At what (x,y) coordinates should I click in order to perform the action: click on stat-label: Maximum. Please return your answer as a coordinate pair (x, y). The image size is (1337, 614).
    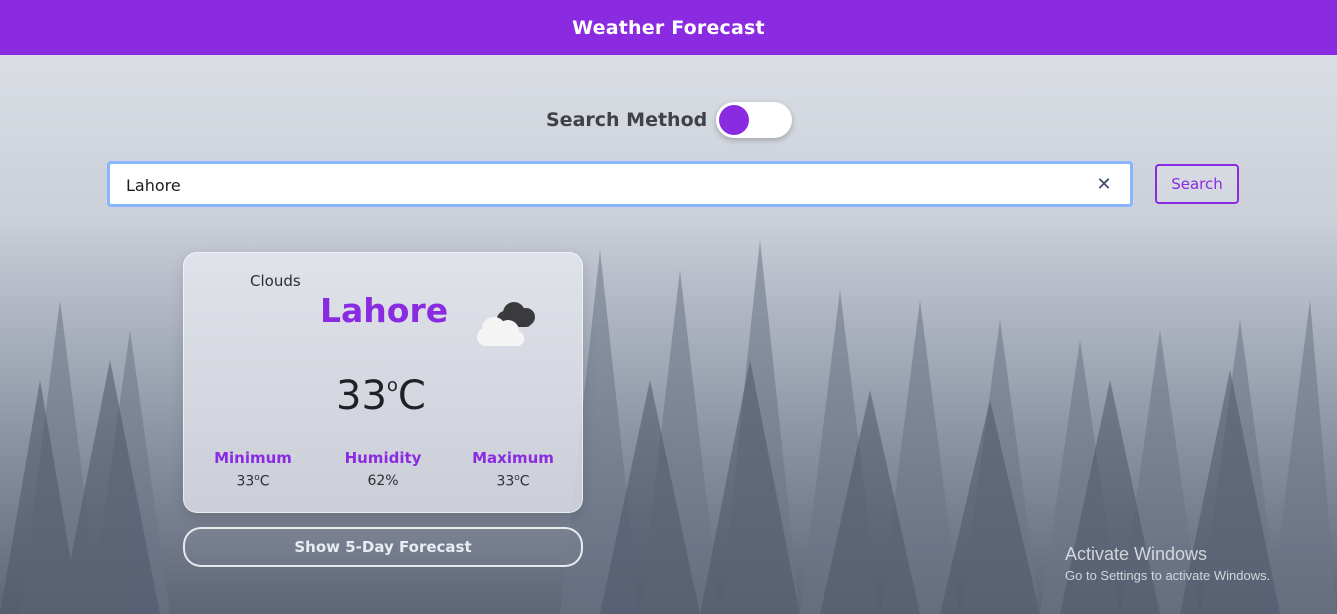
    Looking at the image, I should click on (513, 458).